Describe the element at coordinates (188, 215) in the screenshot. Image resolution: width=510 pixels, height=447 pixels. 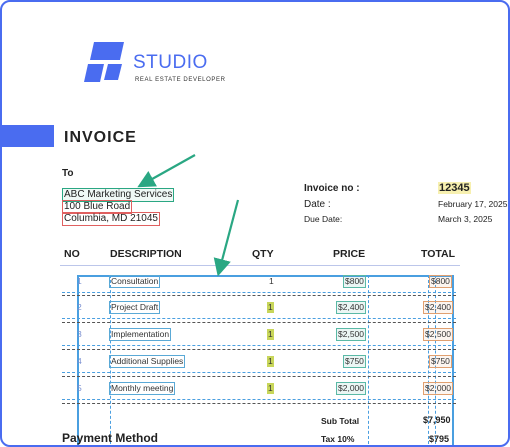
I see `annotation-arrows` at that location.